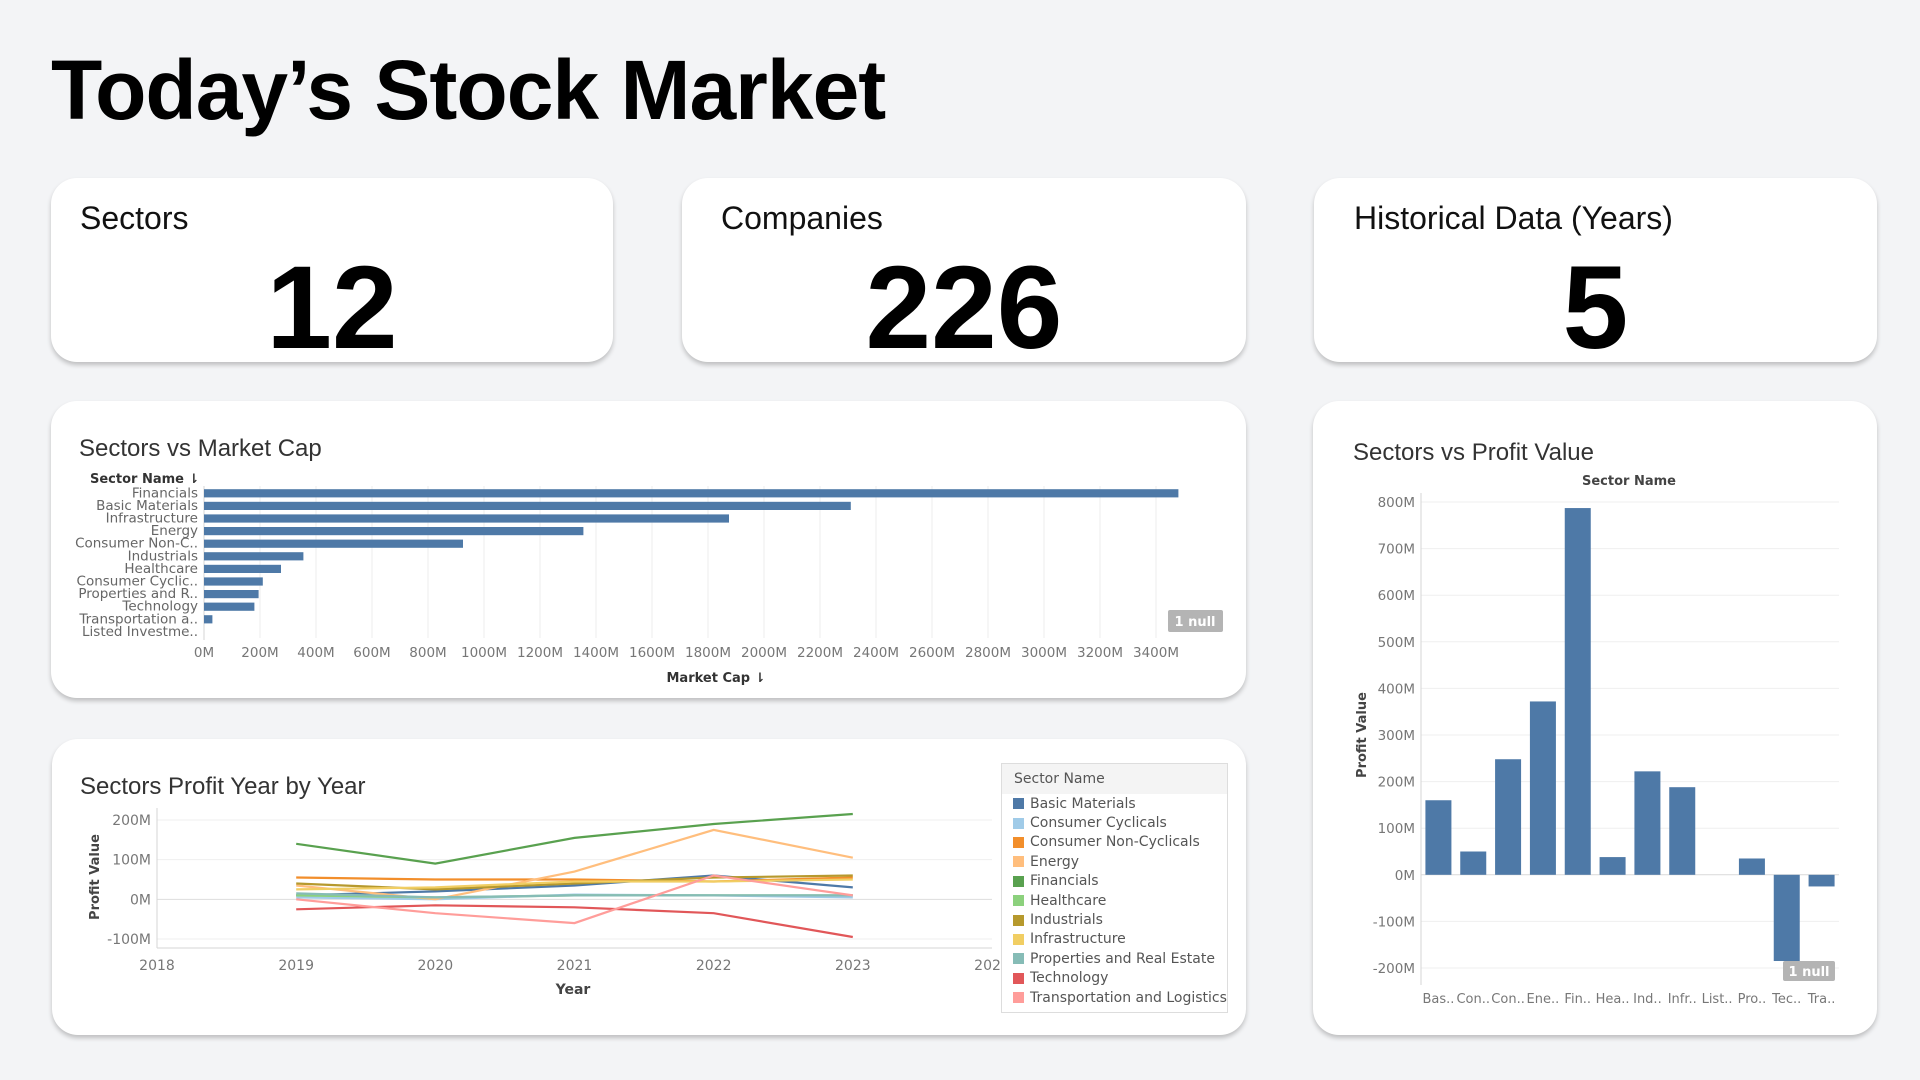  What do you see at coordinates (1055, 861) in the screenshot?
I see `legend-label: Energy` at bounding box center [1055, 861].